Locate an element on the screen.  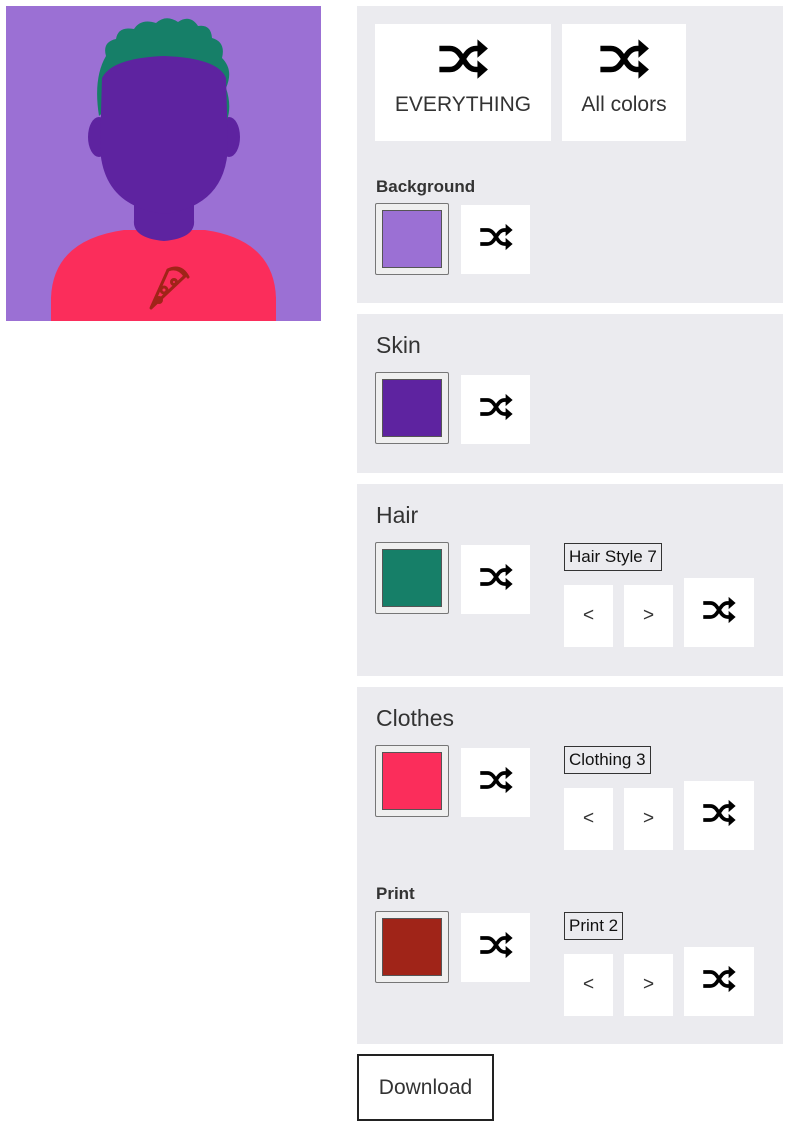
print-color-picker is located at coordinates (412, 947).